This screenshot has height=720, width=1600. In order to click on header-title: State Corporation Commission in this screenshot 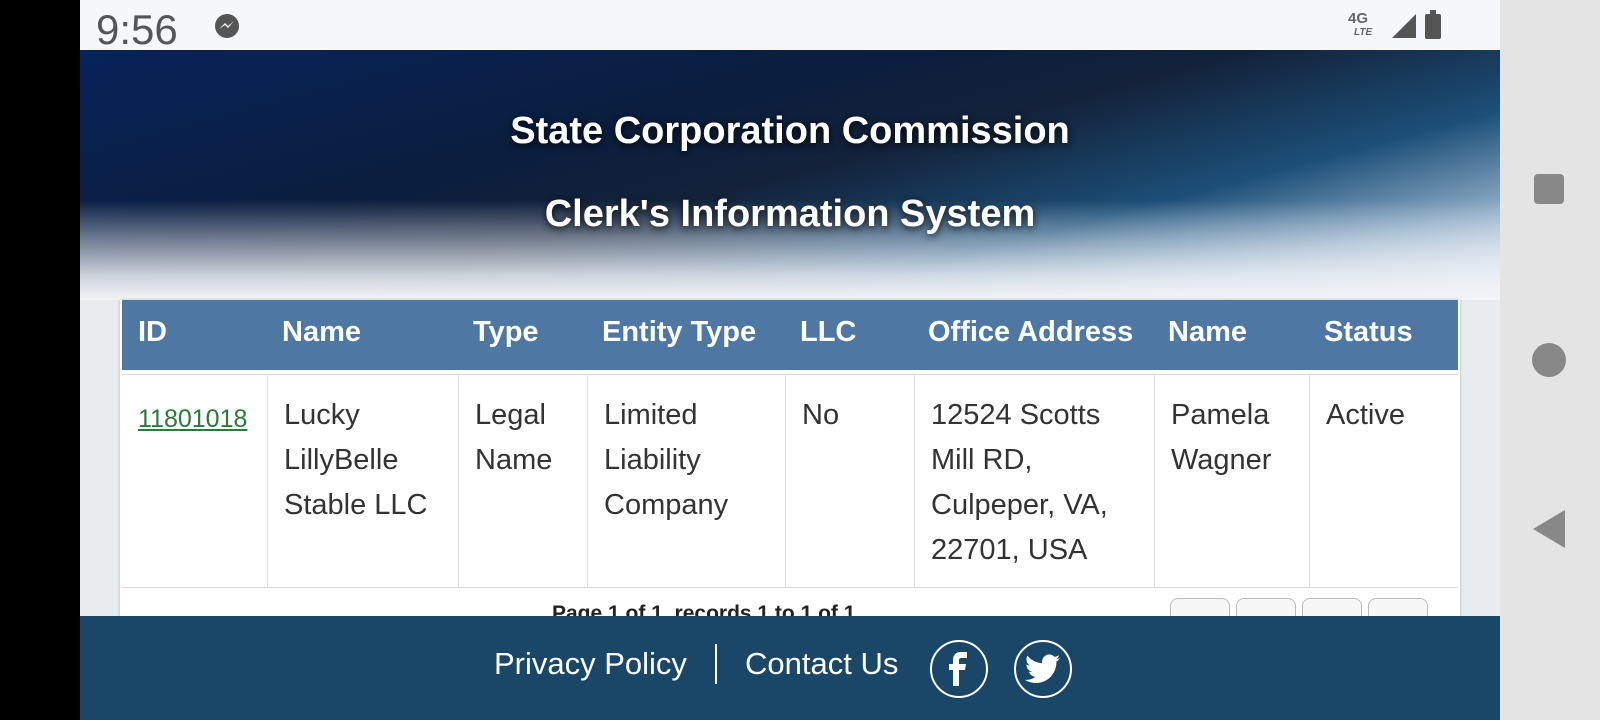, I will do `click(790, 131)`.